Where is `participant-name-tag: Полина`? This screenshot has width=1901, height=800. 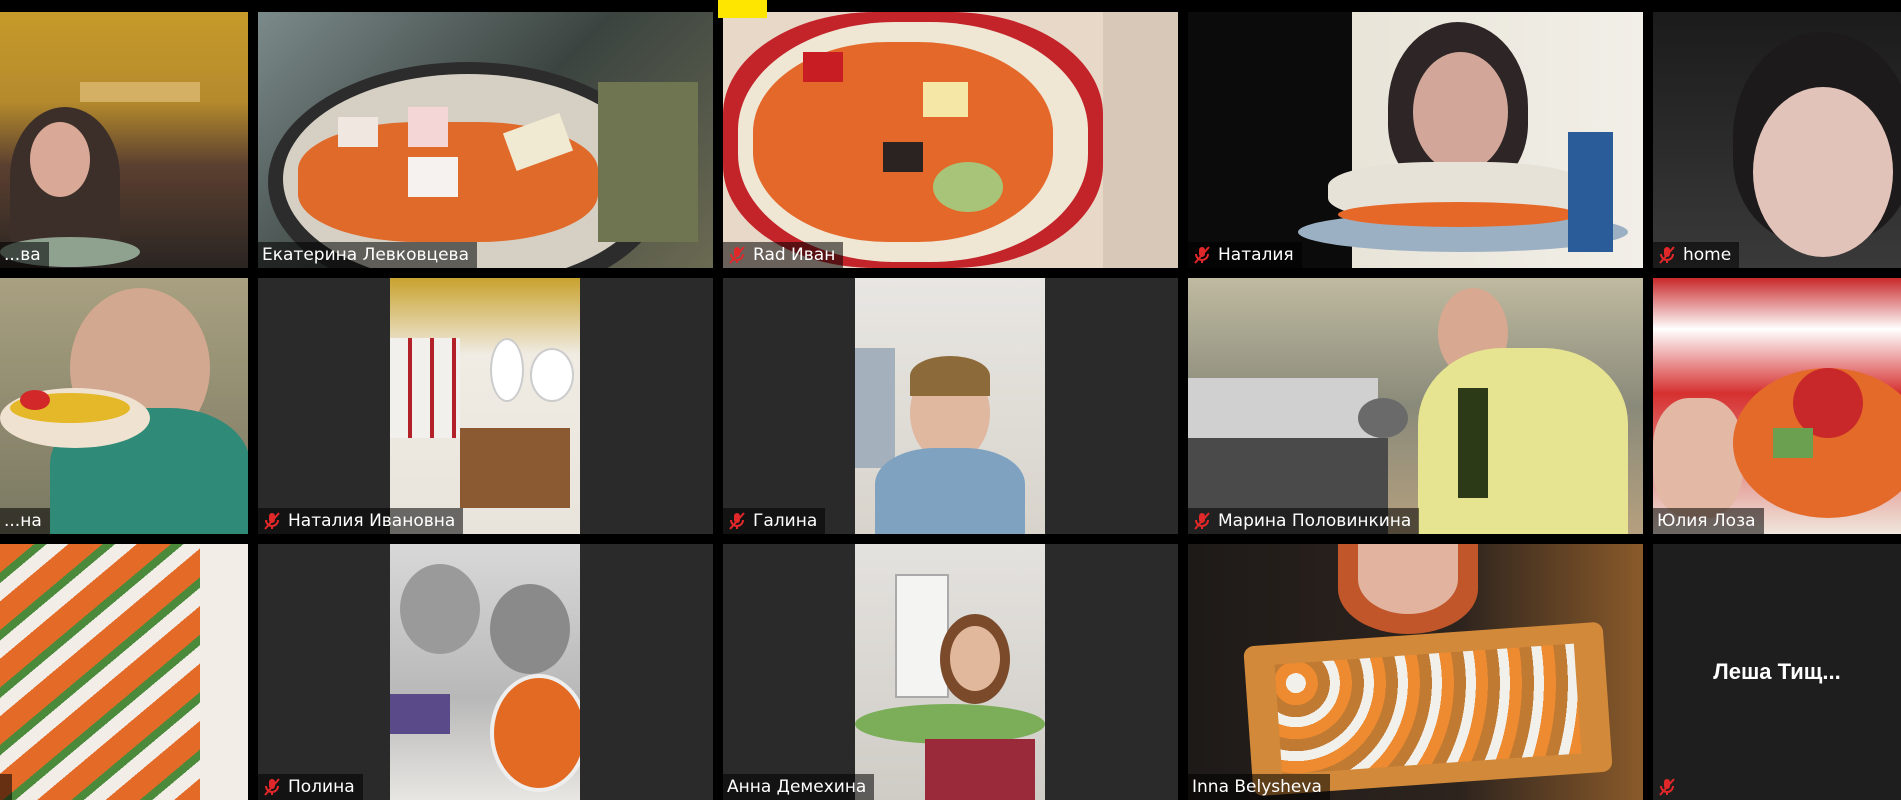
participant-name-tag: Полина is located at coordinates (310, 787).